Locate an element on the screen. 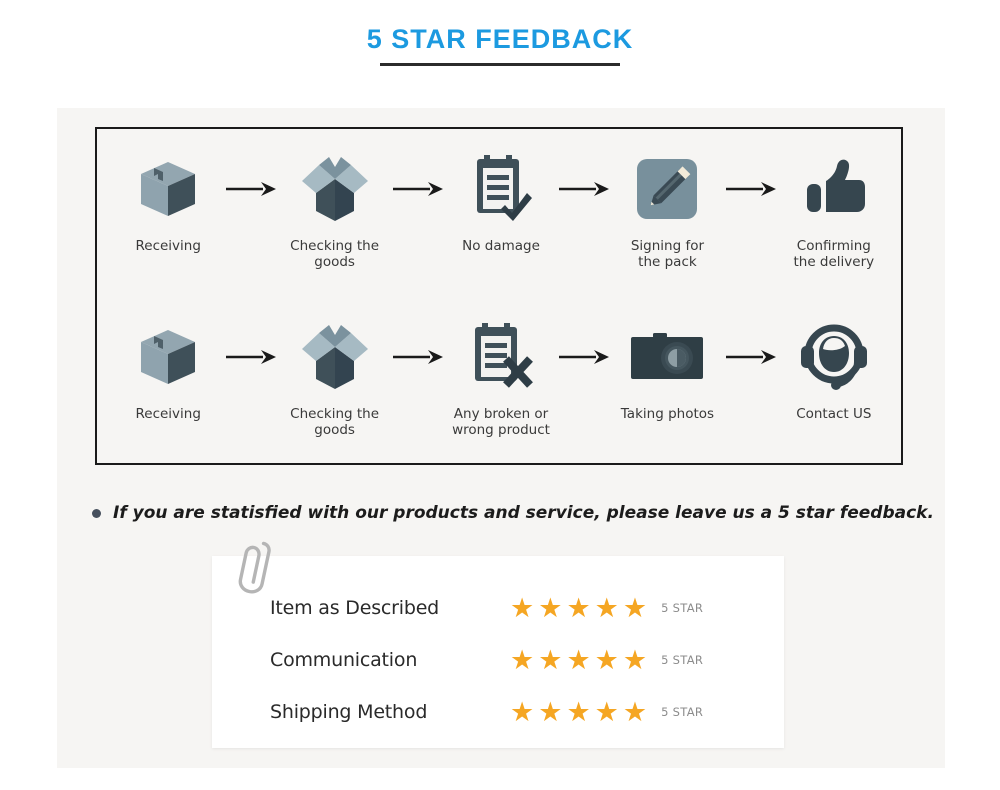  bullet-dot-icon is located at coordinates (96, 513).